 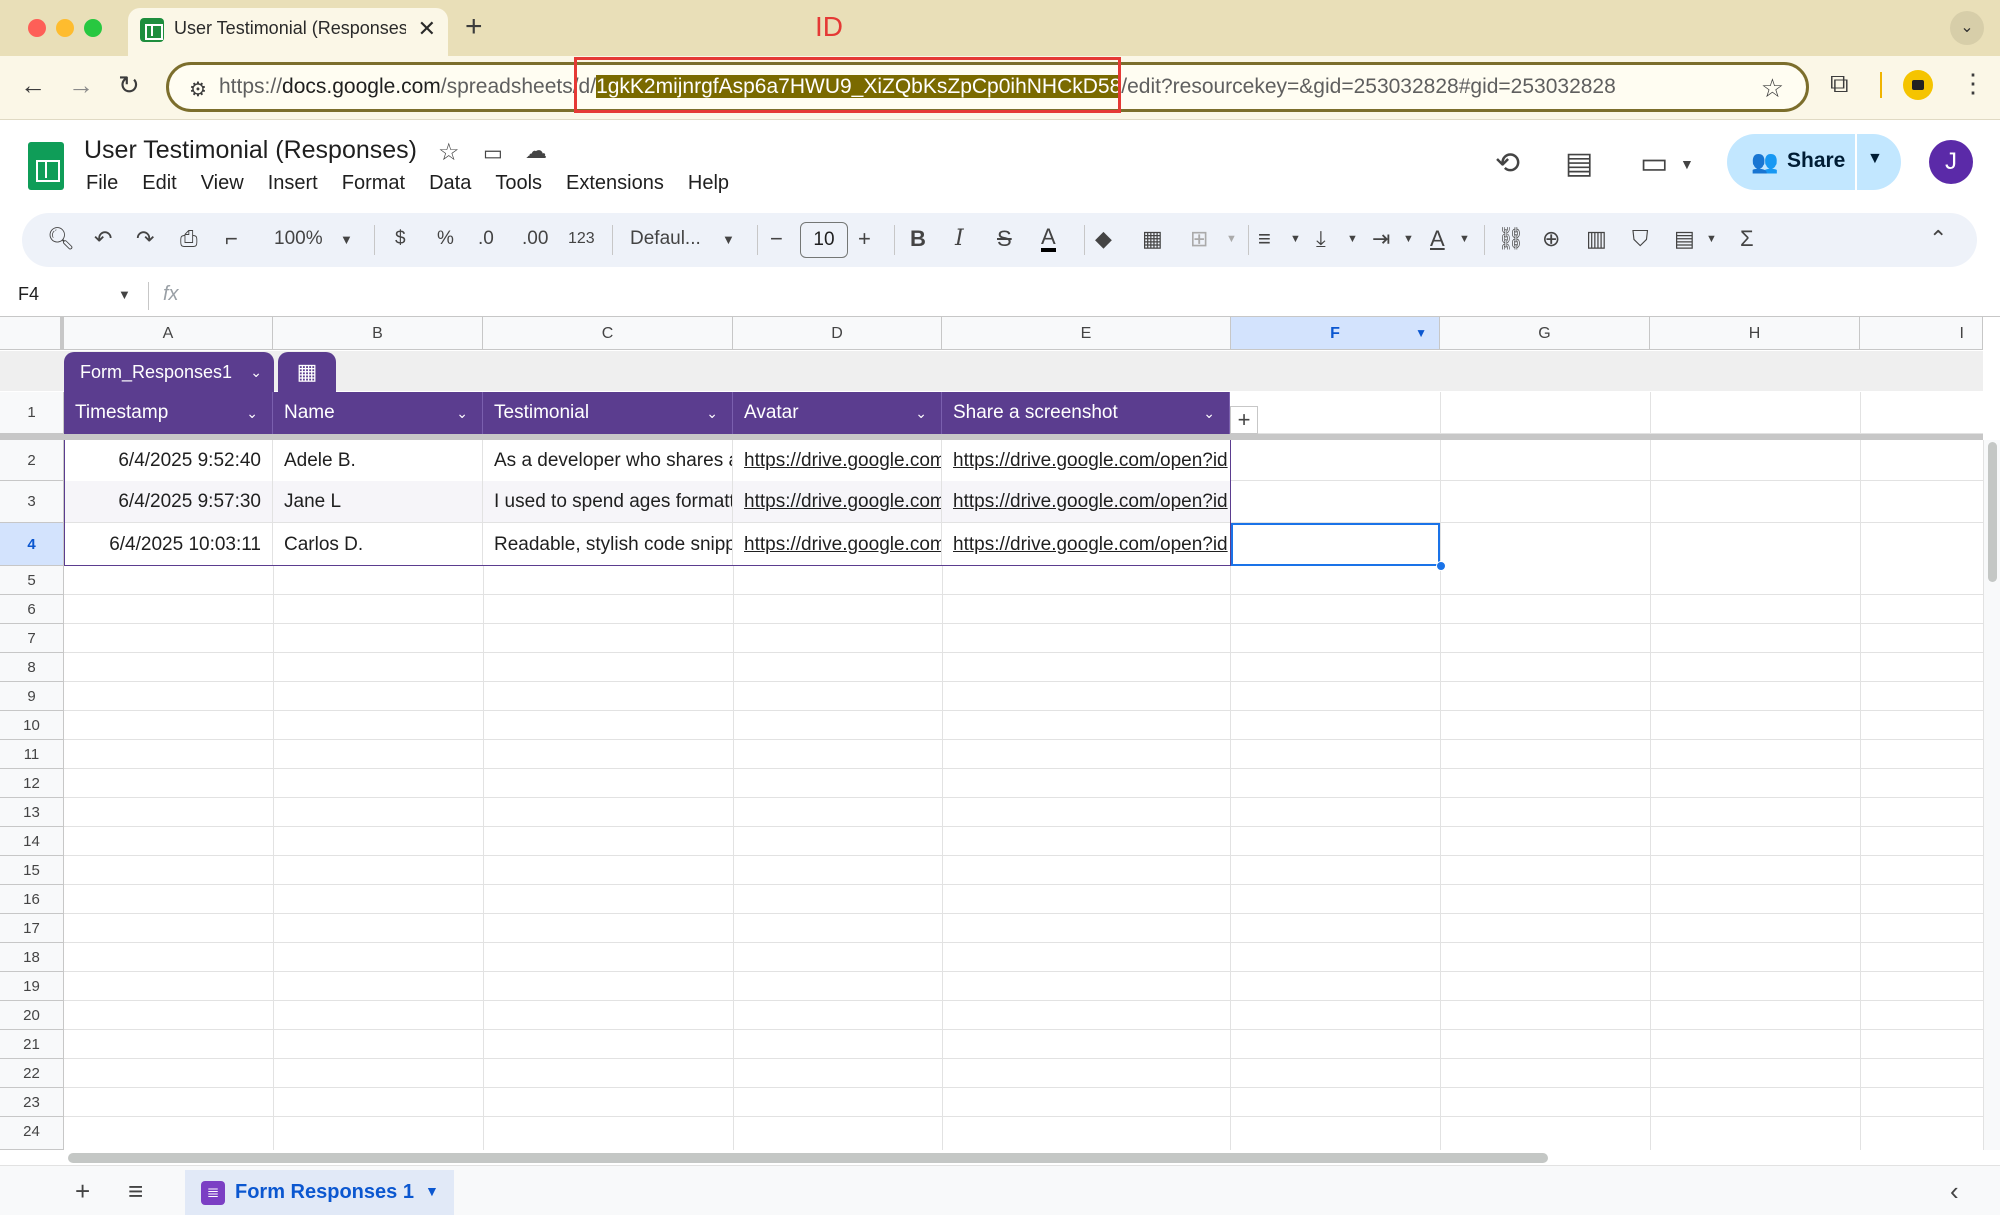 I want to click on bookmark-star-icon: ☆, so click(x=1772, y=88).